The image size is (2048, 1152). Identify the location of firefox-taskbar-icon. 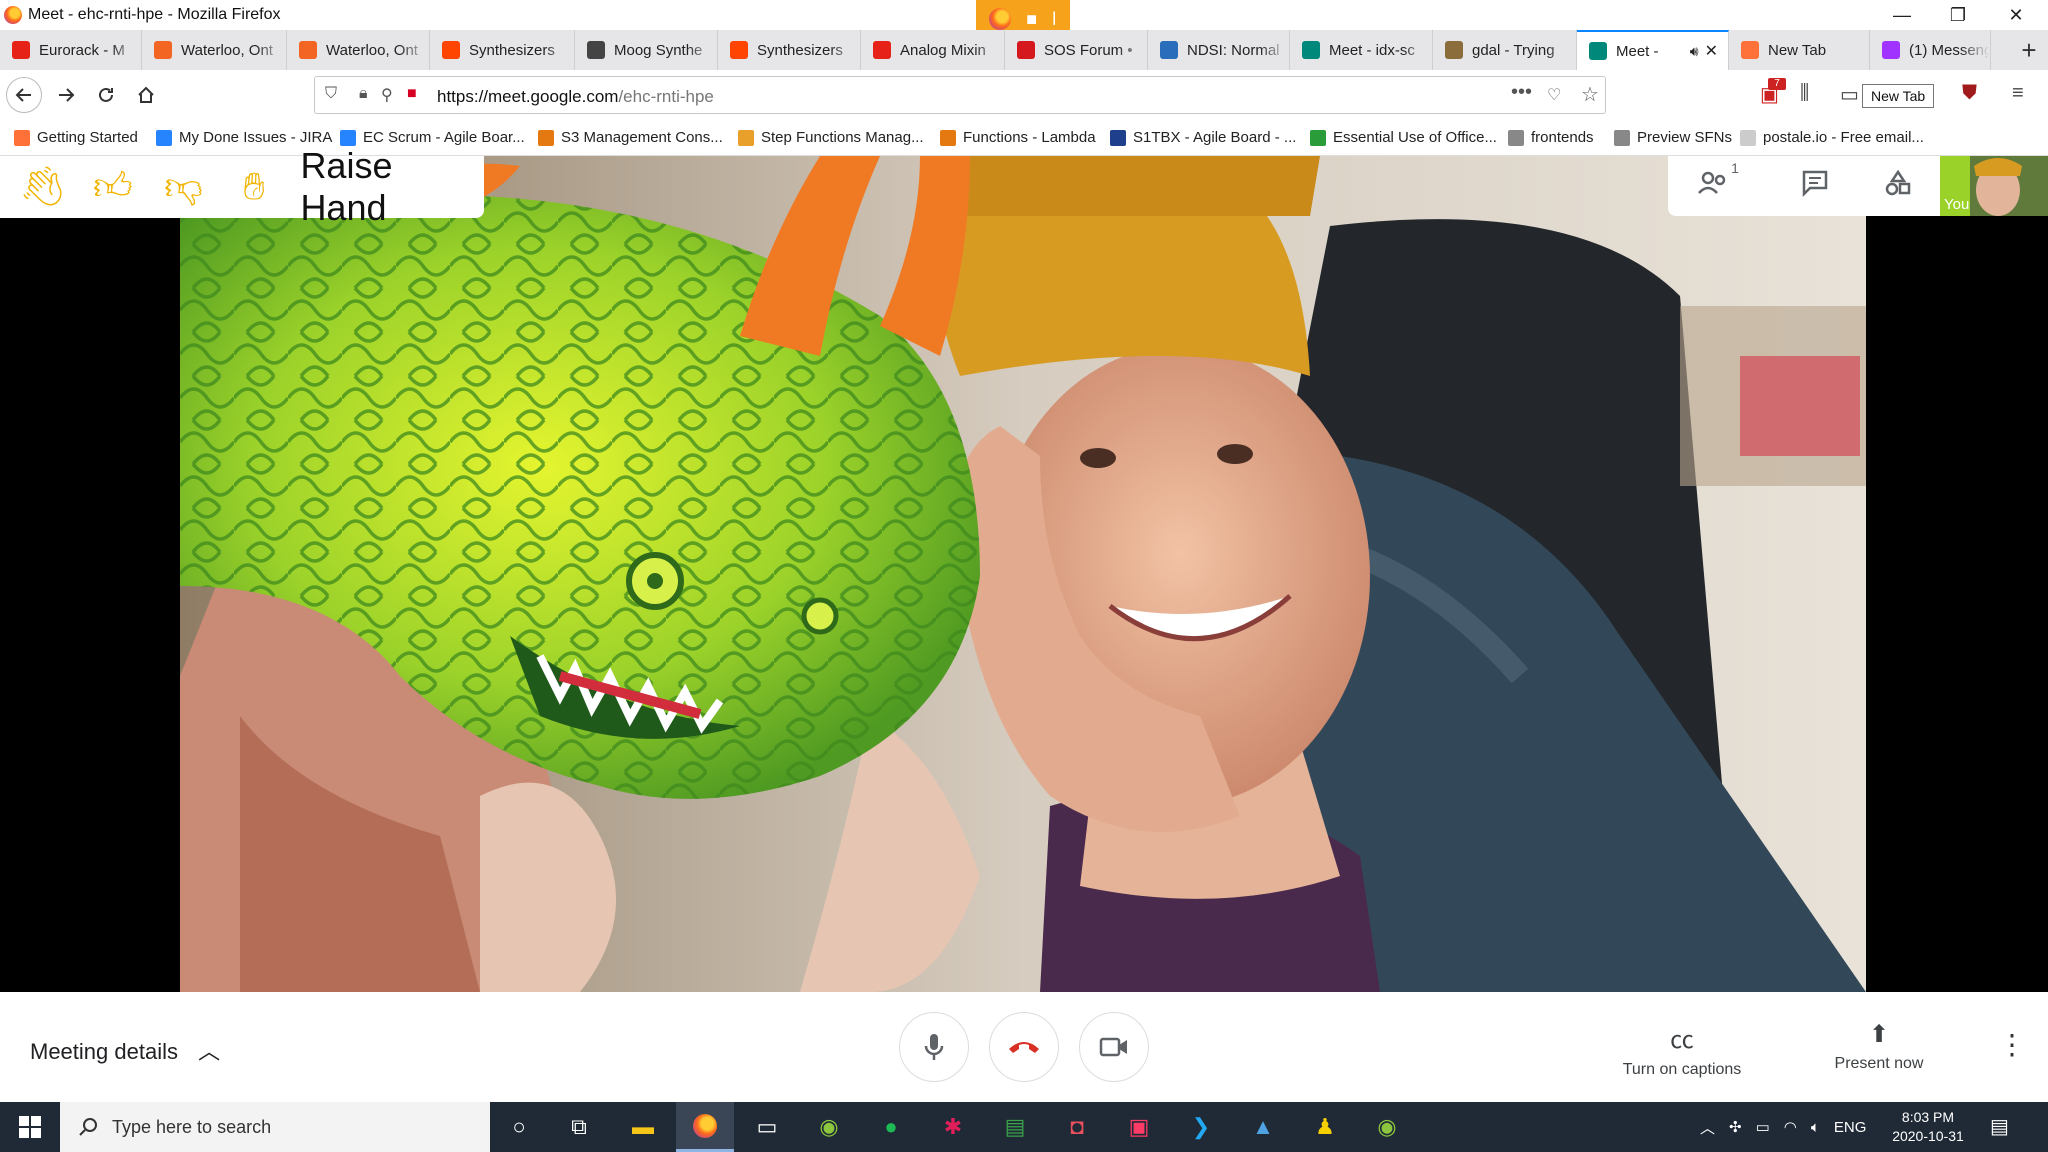
(705, 1127).